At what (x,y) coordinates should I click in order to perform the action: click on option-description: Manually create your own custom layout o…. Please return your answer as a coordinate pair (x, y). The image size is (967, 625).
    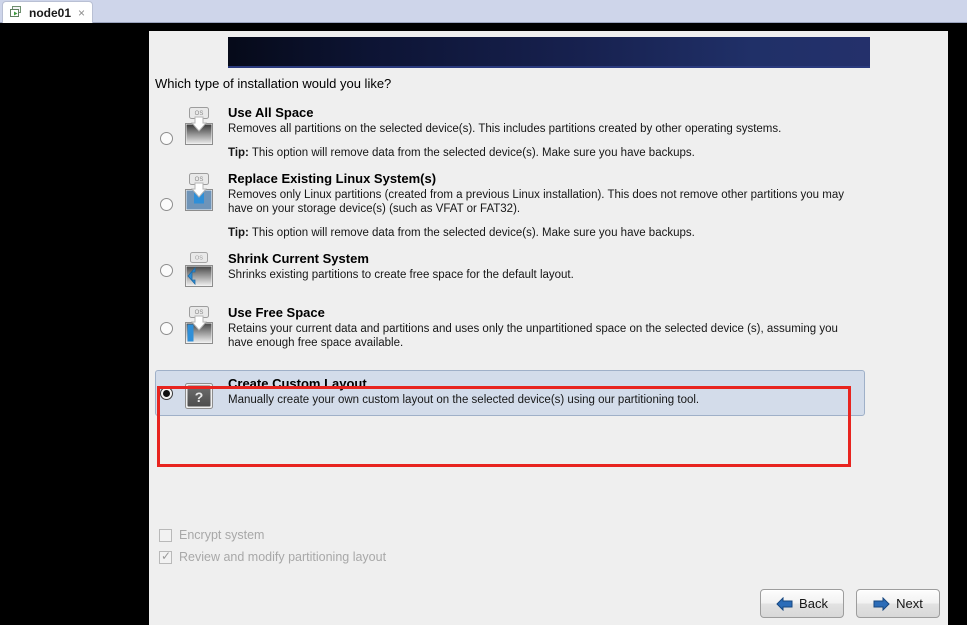
    Looking at the image, I should click on (464, 399).